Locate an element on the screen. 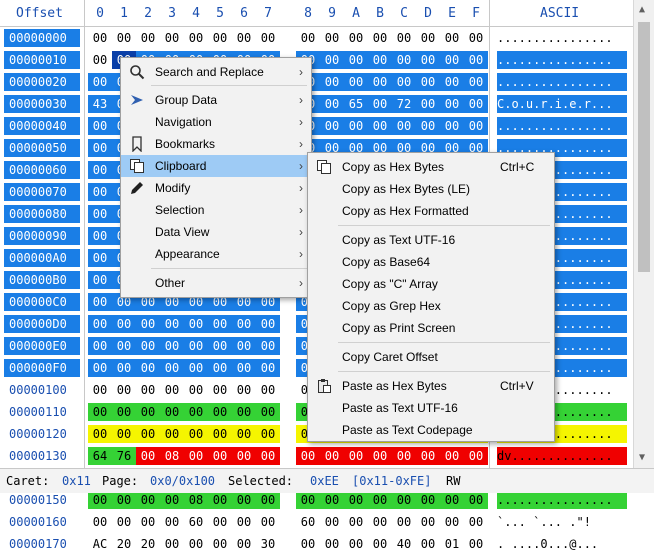 The image size is (654, 555). menu-item-clipboard: Clipboard › is located at coordinates (216, 166).